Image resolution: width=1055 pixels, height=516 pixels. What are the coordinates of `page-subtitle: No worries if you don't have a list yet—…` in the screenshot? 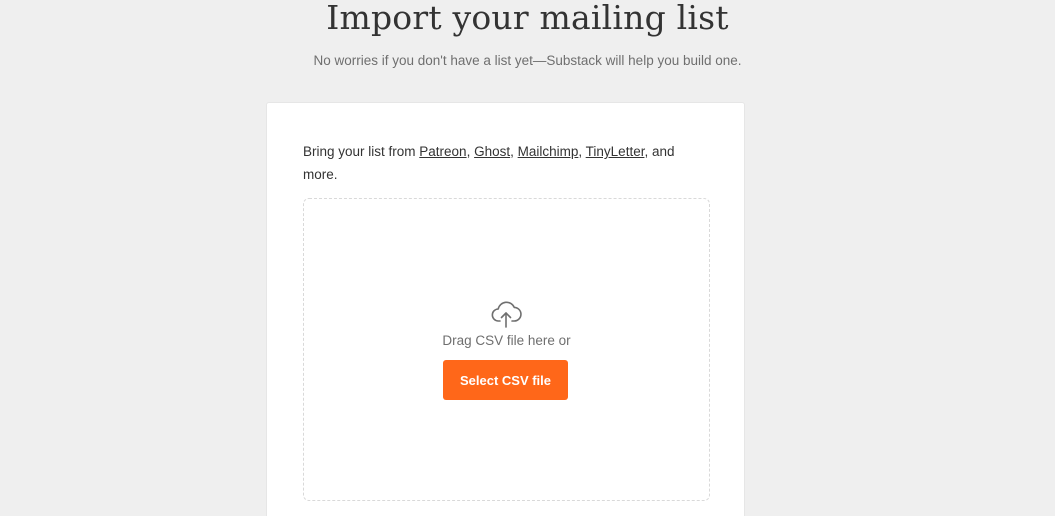 It's located at (527, 60).